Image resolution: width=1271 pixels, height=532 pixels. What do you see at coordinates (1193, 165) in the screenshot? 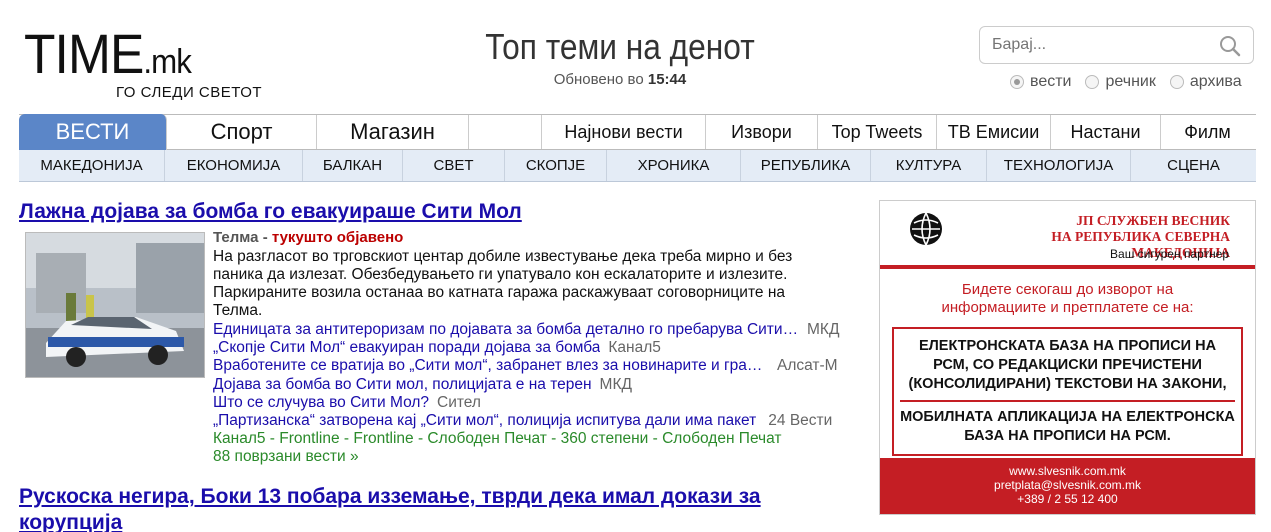
I see `category-scene: СЦЕНА` at bounding box center [1193, 165].